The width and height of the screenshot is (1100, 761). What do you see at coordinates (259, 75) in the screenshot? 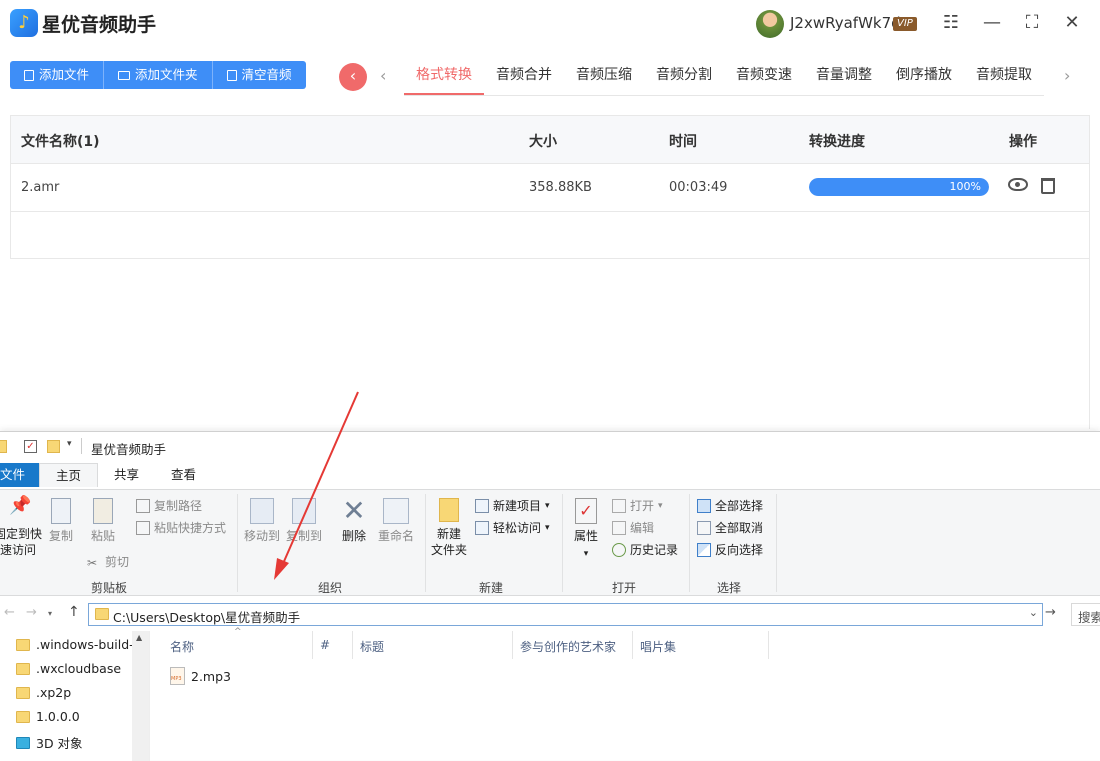
I see `clear-audio-button: 清空音频` at bounding box center [259, 75].